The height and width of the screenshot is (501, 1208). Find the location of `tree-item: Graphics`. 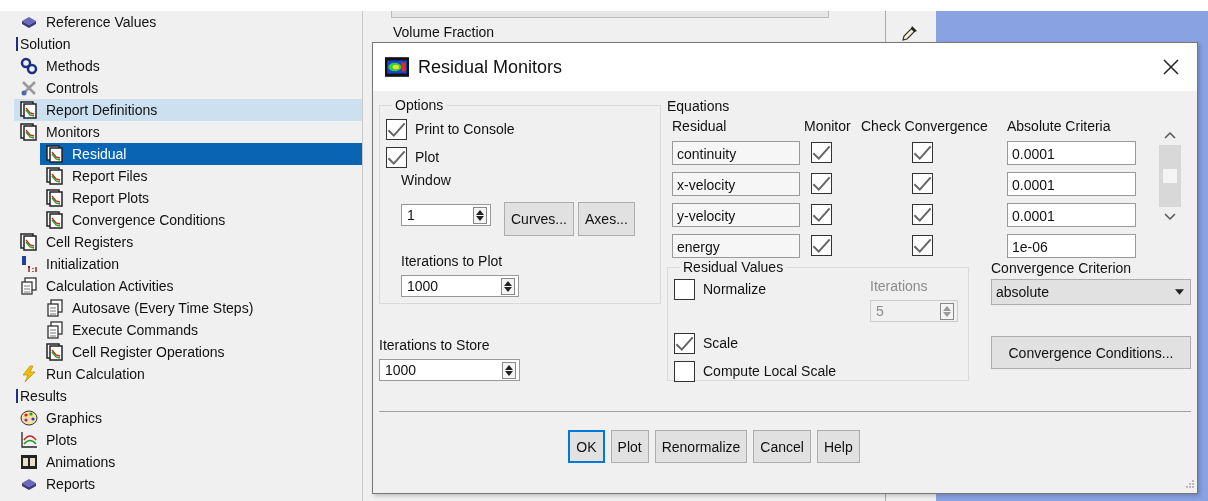

tree-item: Graphics is located at coordinates (188, 418).